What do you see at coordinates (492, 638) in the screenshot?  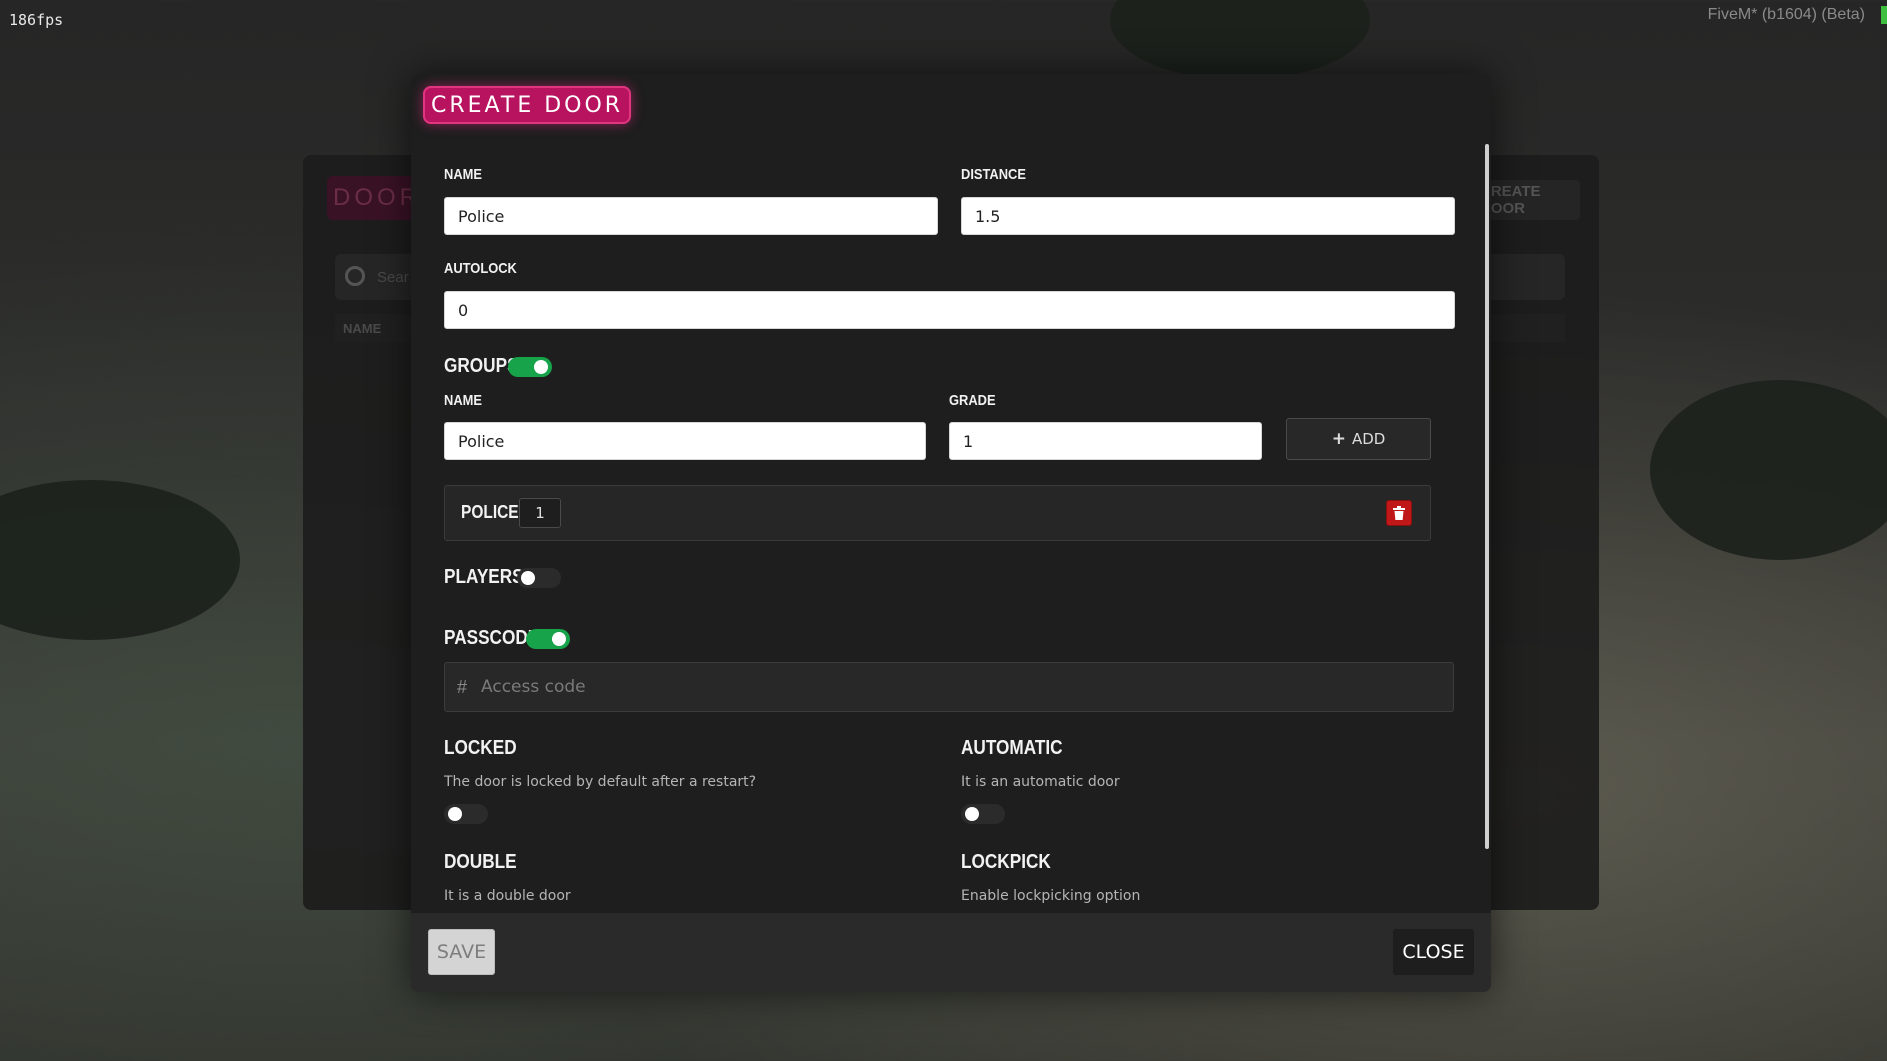 I see `passcode-label: PASSCODE` at bounding box center [492, 638].